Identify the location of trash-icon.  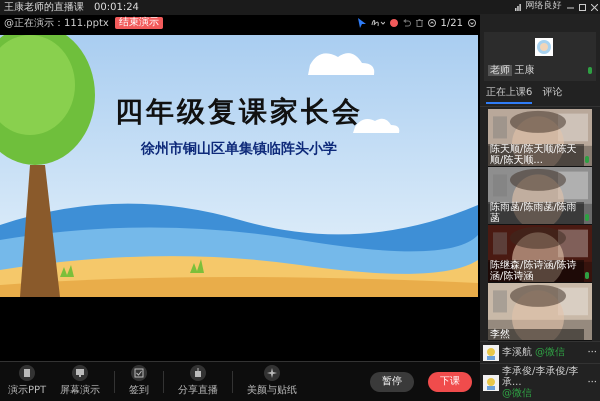
(419, 23).